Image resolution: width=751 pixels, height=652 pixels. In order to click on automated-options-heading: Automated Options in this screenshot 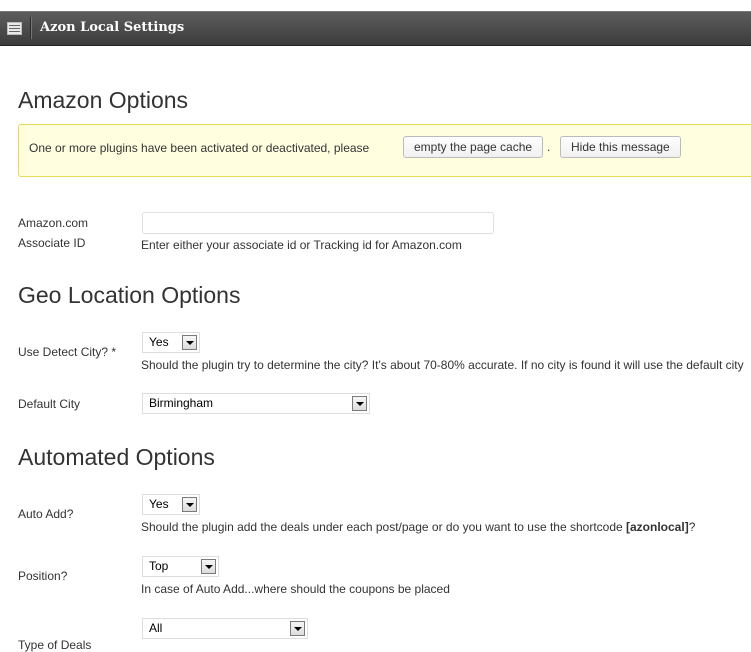, I will do `click(116, 457)`.